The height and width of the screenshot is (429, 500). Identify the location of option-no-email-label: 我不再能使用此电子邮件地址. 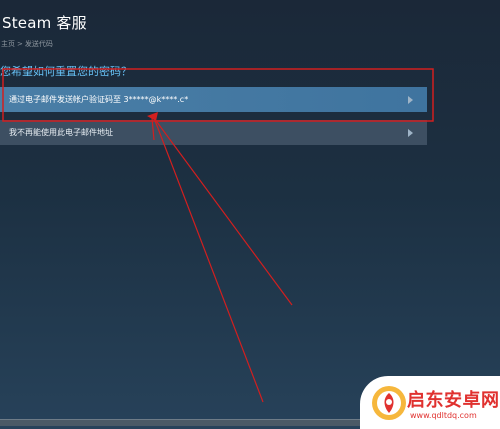
(61, 132).